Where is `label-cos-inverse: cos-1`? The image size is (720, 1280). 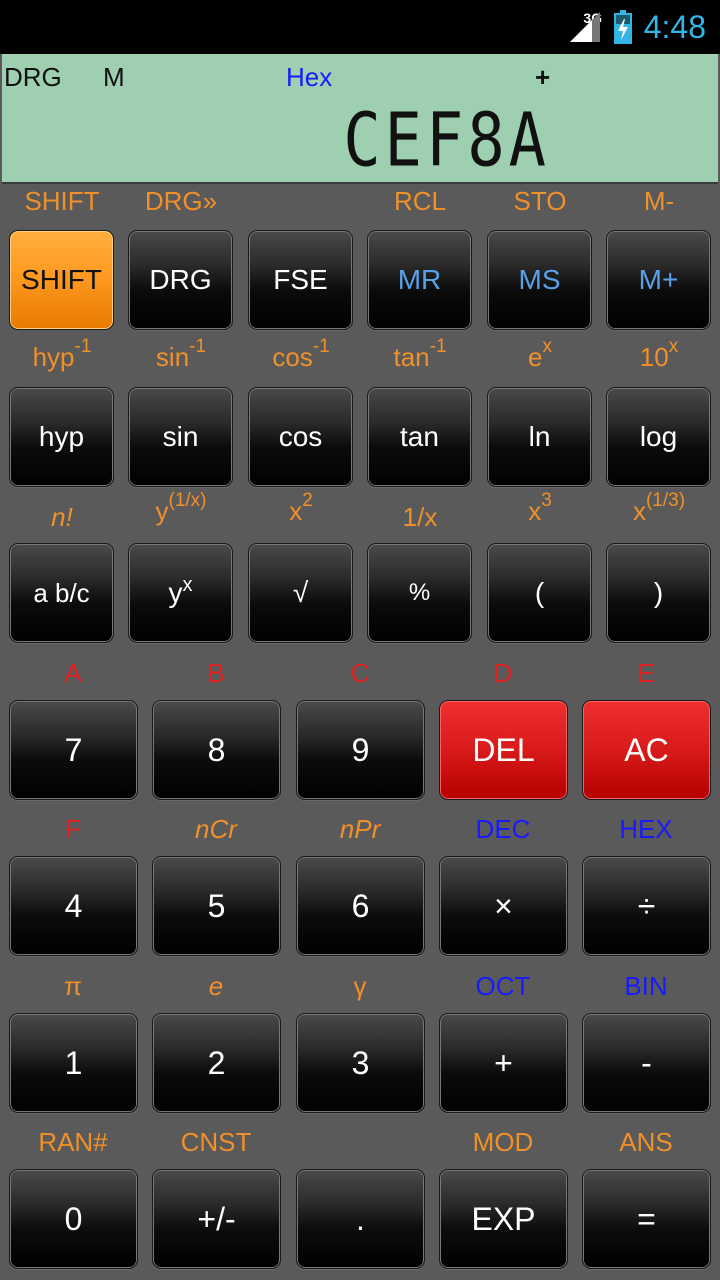 label-cos-inverse: cos-1 is located at coordinates (301, 354).